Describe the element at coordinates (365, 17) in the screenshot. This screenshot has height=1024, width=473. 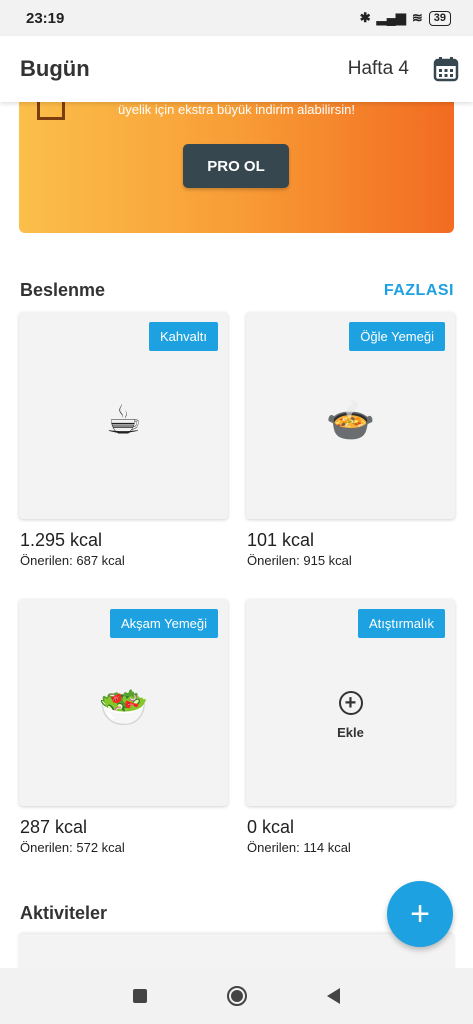
I see `bluetooth-icon: ✱` at that location.